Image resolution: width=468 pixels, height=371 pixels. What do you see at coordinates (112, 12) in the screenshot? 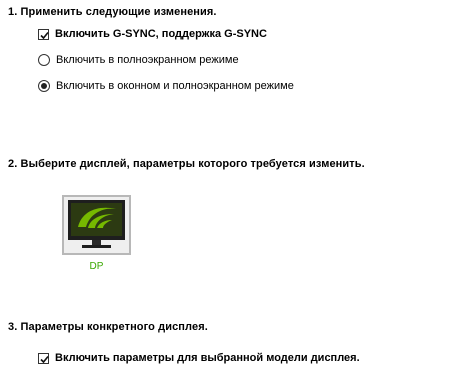
I see `section-1-title: 1. Применить следующие изменения.` at bounding box center [112, 12].